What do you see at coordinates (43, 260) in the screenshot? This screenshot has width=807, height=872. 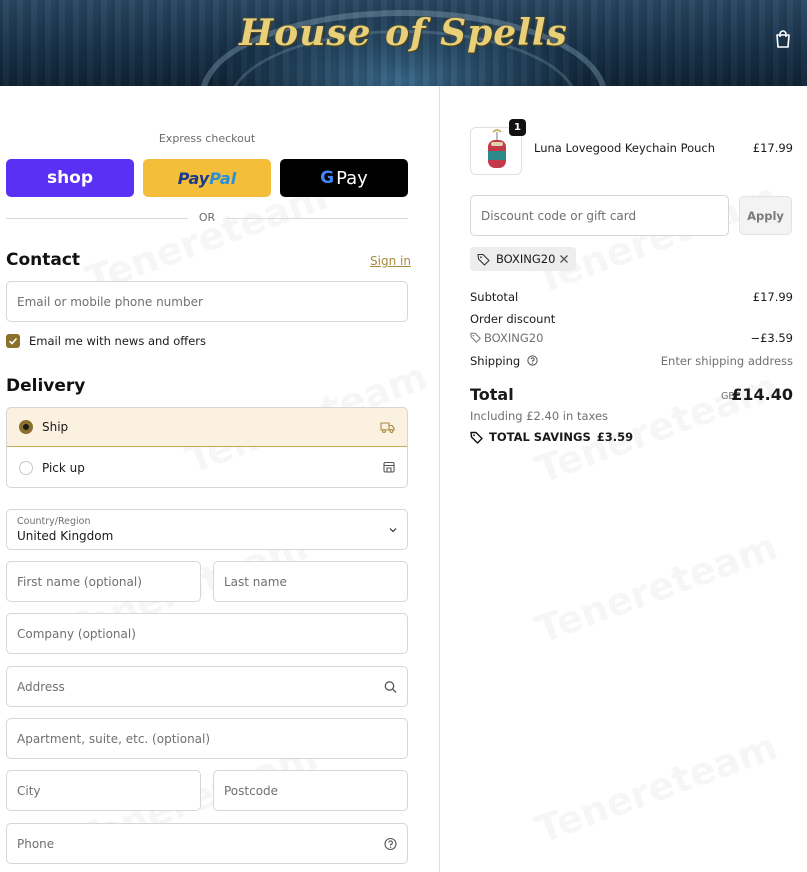 I see `contact-heading: Contact` at bounding box center [43, 260].